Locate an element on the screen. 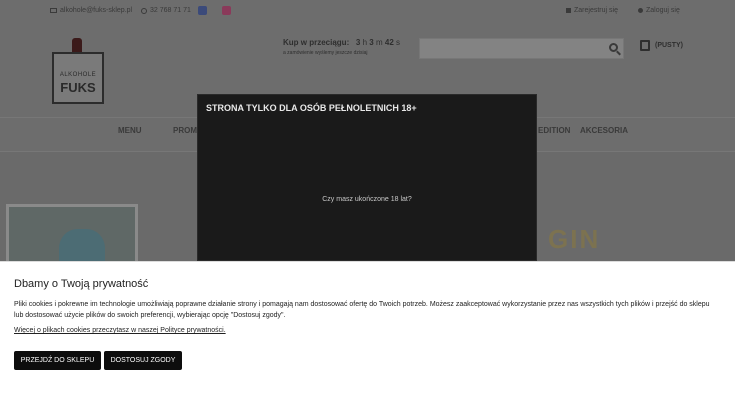  hero-gin-text: GIN is located at coordinates (574, 239).